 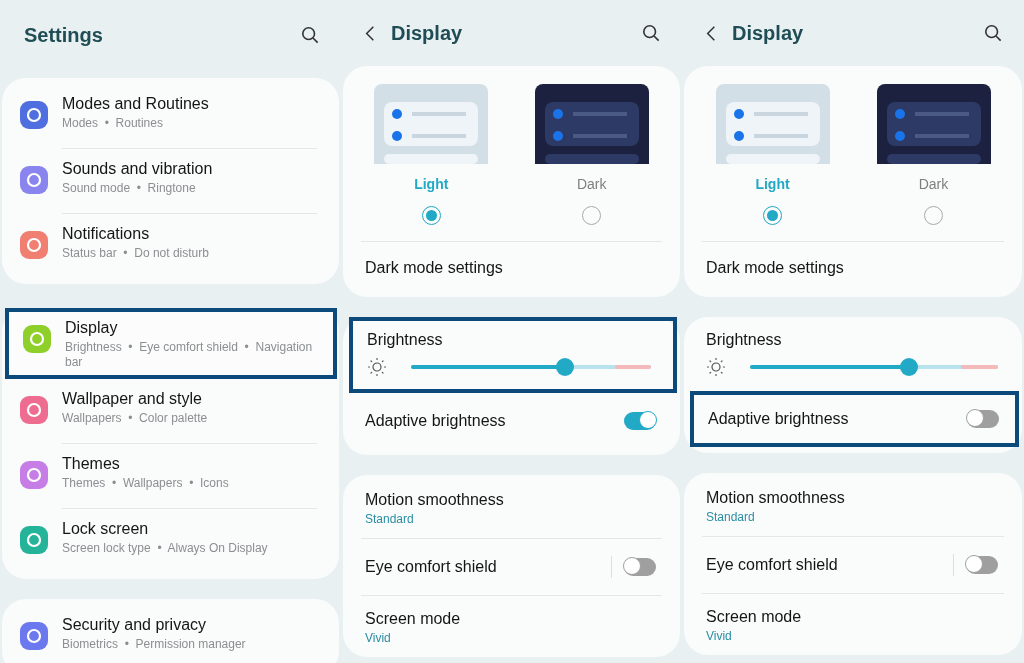 I want to click on settings-item: Notifications Status bar • Do not disturb, so click(x=170, y=246).